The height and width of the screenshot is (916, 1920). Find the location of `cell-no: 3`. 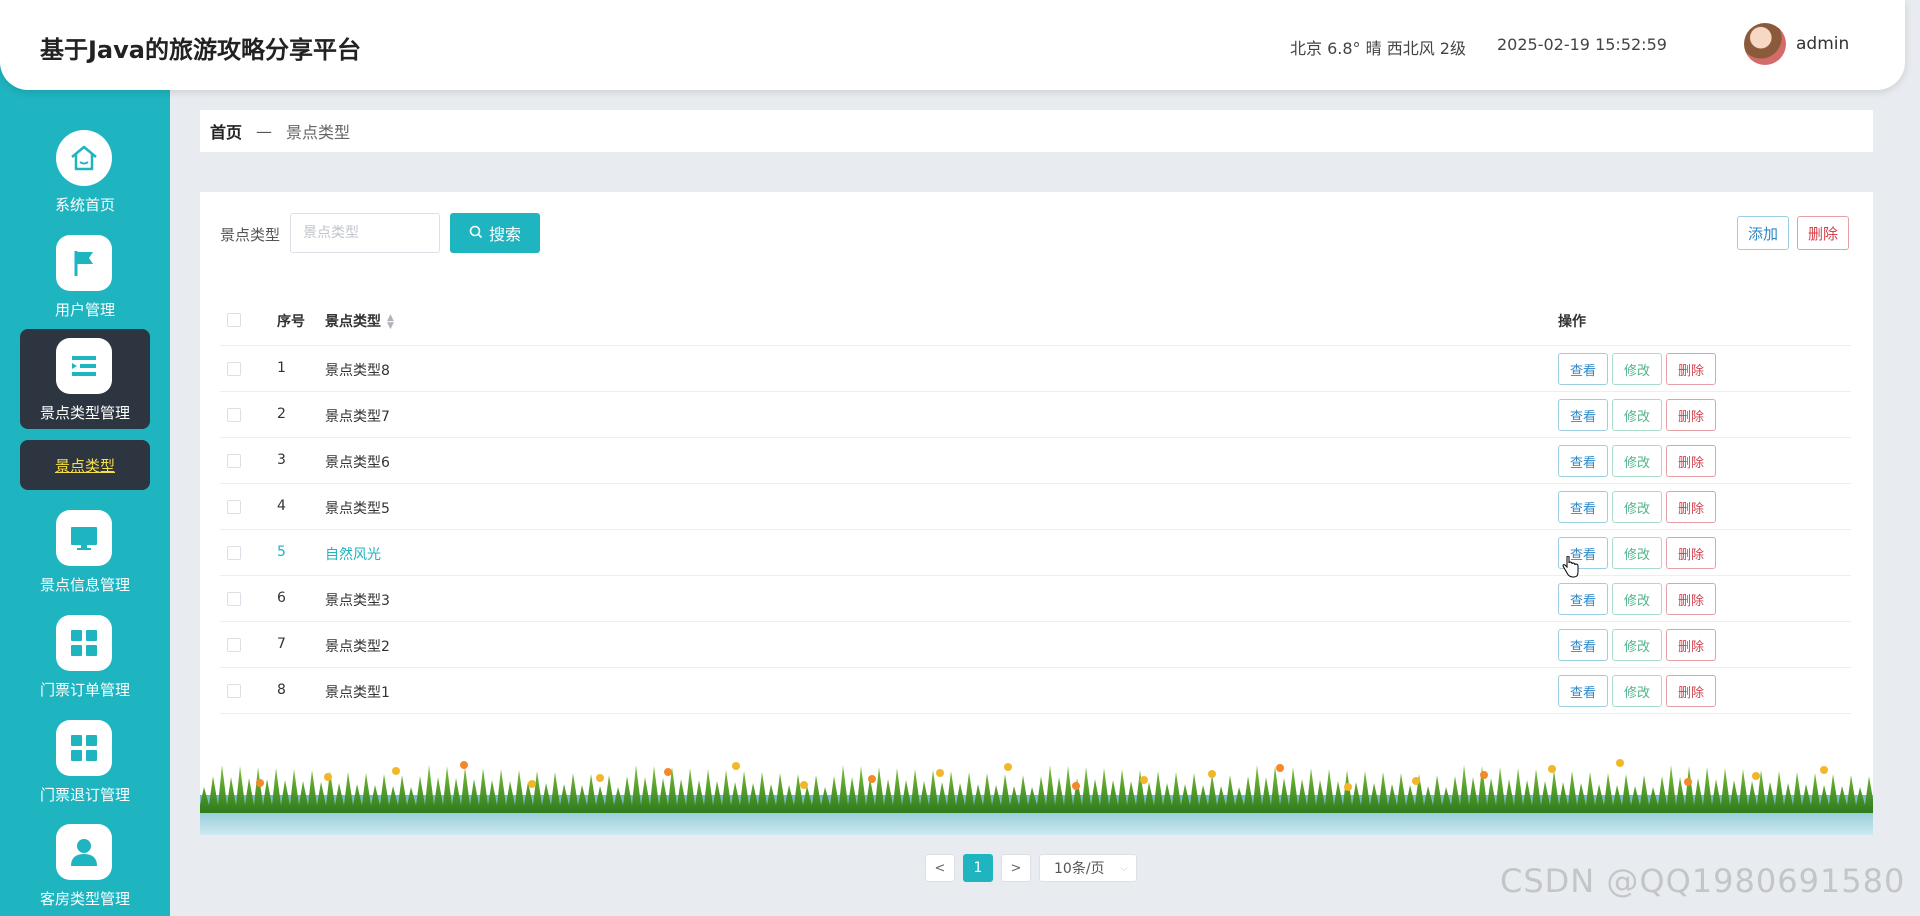

cell-no: 3 is located at coordinates (281, 460).